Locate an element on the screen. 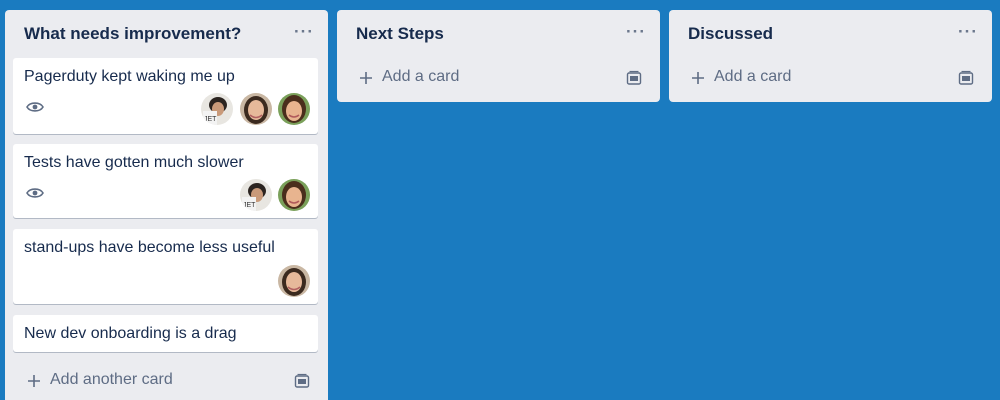  card: Pagerduty kept waking me up JET is located at coordinates (165, 96).